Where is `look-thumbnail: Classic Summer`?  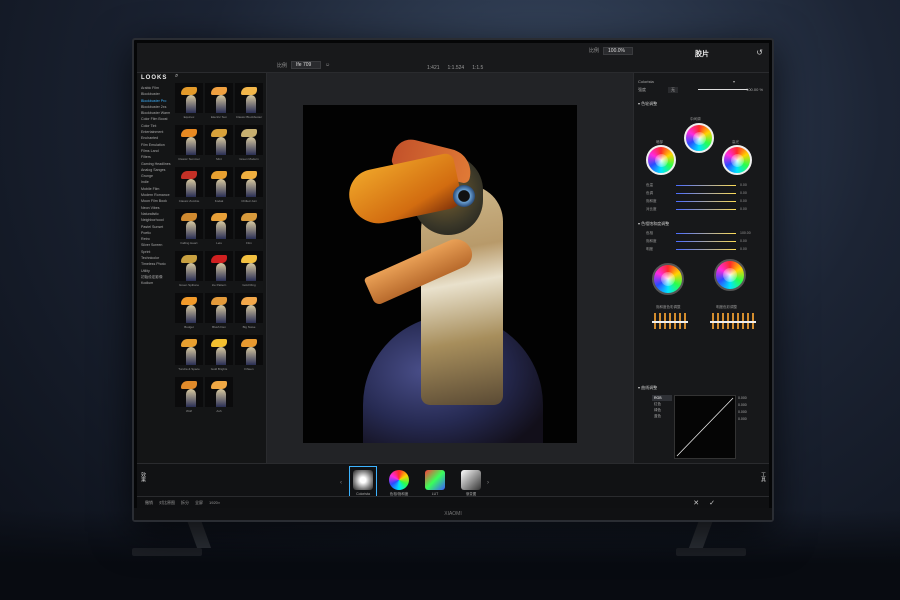 look-thumbnail: Classic Summer is located at coordinates (189, 145).